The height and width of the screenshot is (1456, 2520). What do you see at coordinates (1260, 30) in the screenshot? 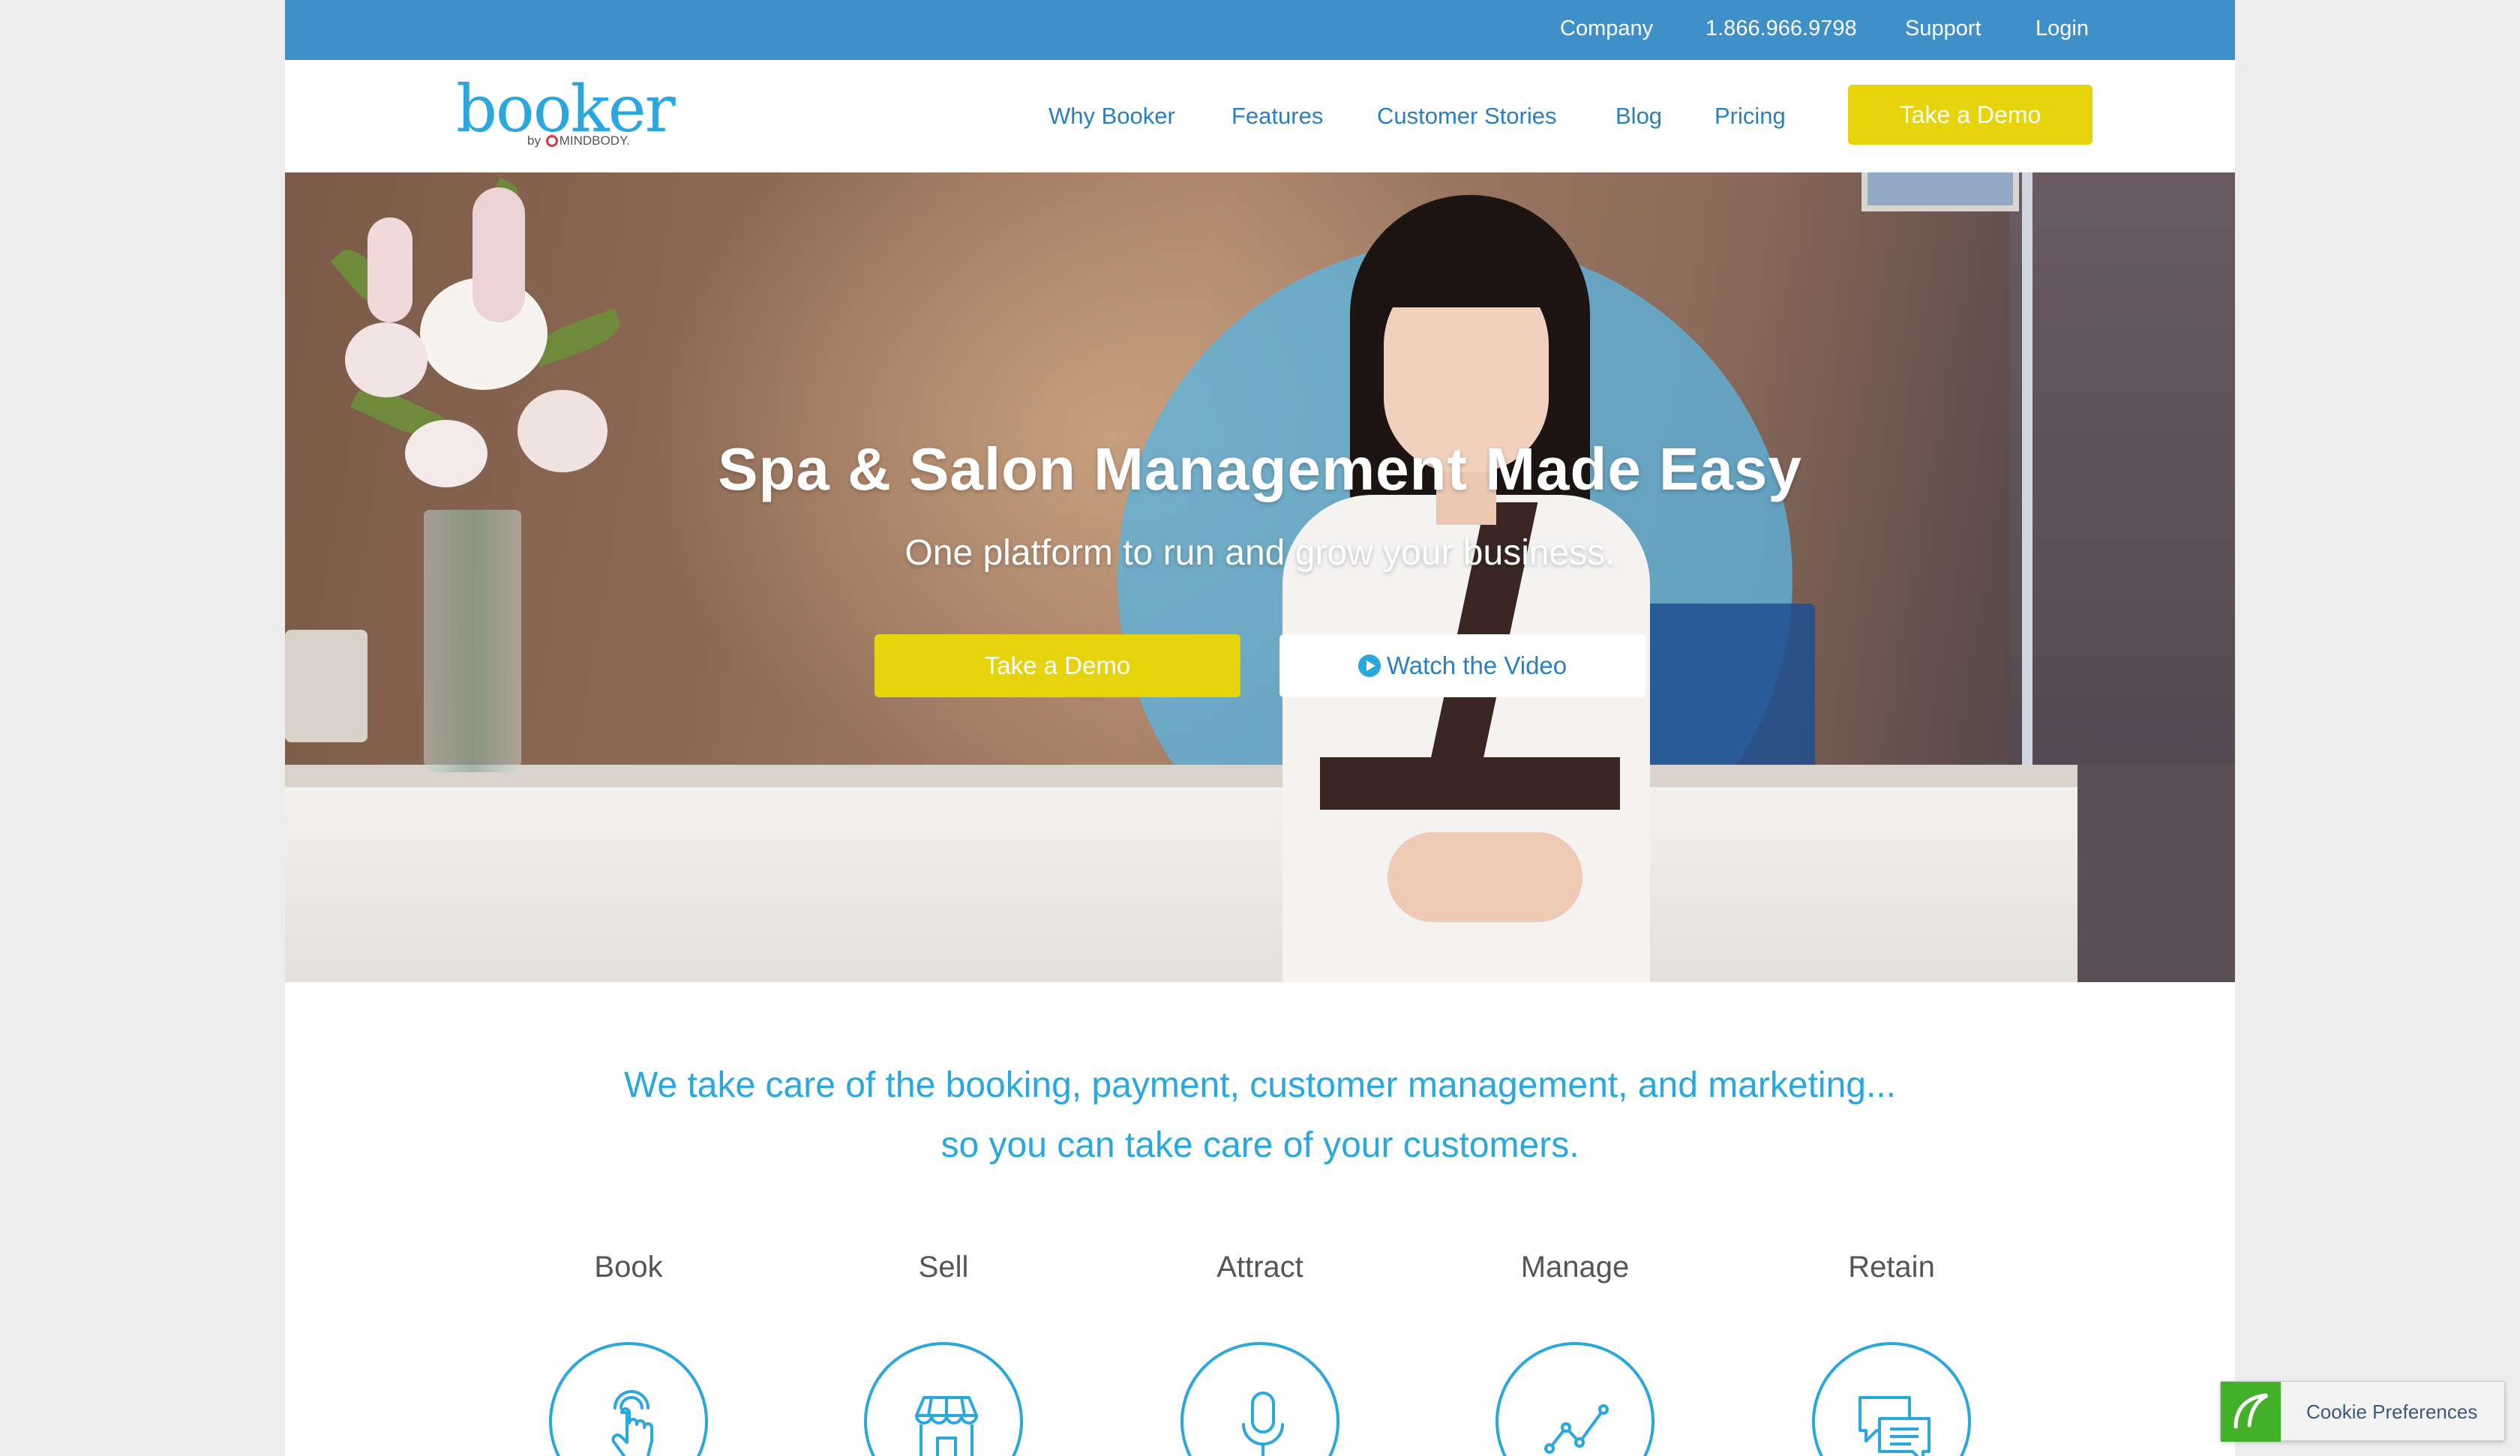
I see `top-utility-bar: Company 1.866.966.9798 Support Login` at bounding box center [1260, 30].